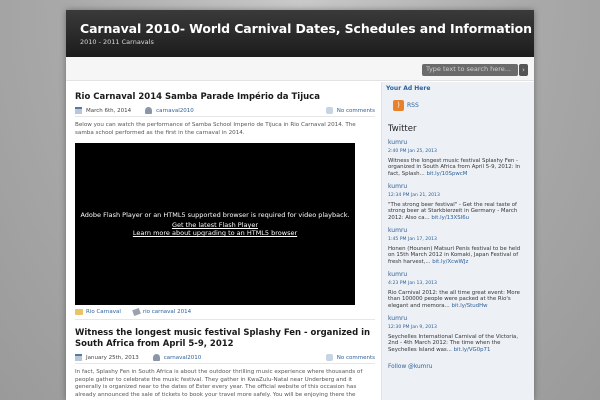 This screenshot has width=600, height=400. Describe the element at coordinates (79, 312) in the screenshot. I see `folder-icon` at that location.